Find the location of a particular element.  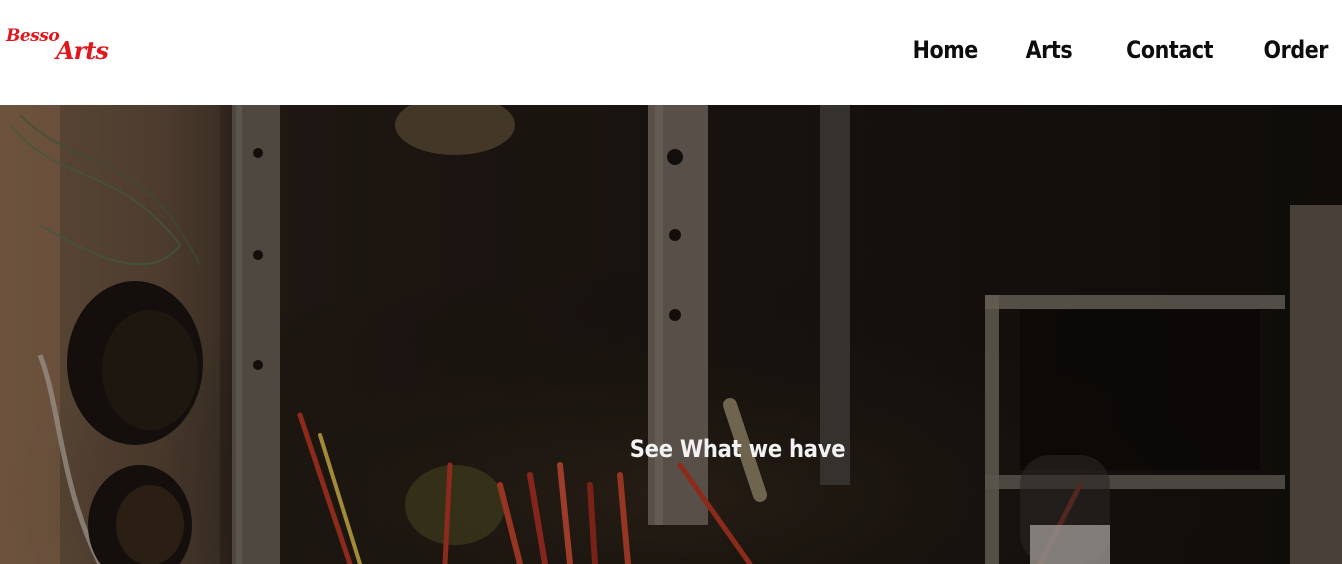

brand-logo: Besso Arts is located at coordinates (58, 46).